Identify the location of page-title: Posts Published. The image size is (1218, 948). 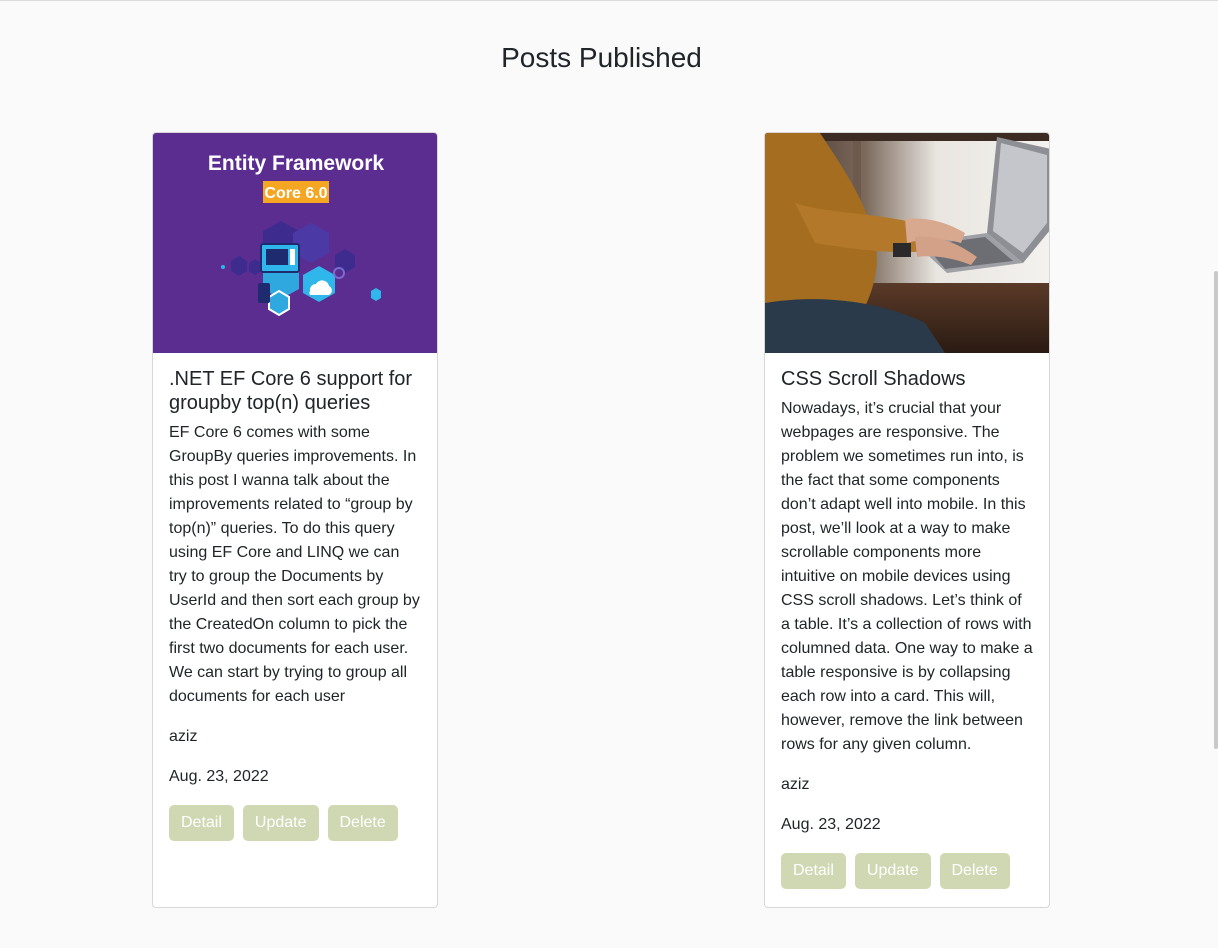
(601, 57).